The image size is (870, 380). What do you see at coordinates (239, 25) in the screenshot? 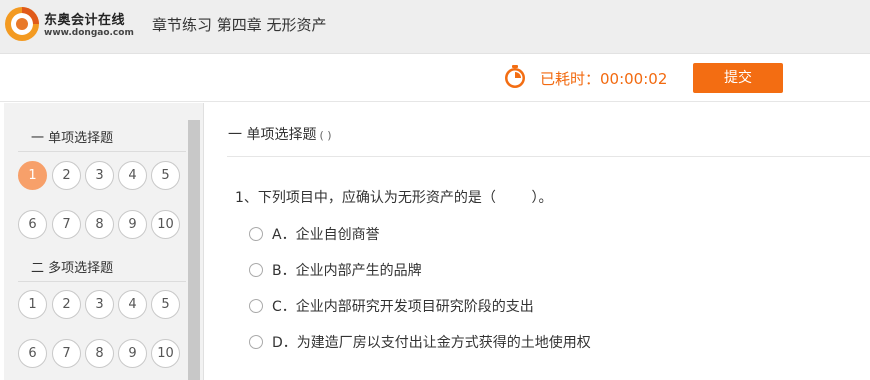
I see `page-title: 章节练习 第四章 无形资产` at bounding box center [239, 25].